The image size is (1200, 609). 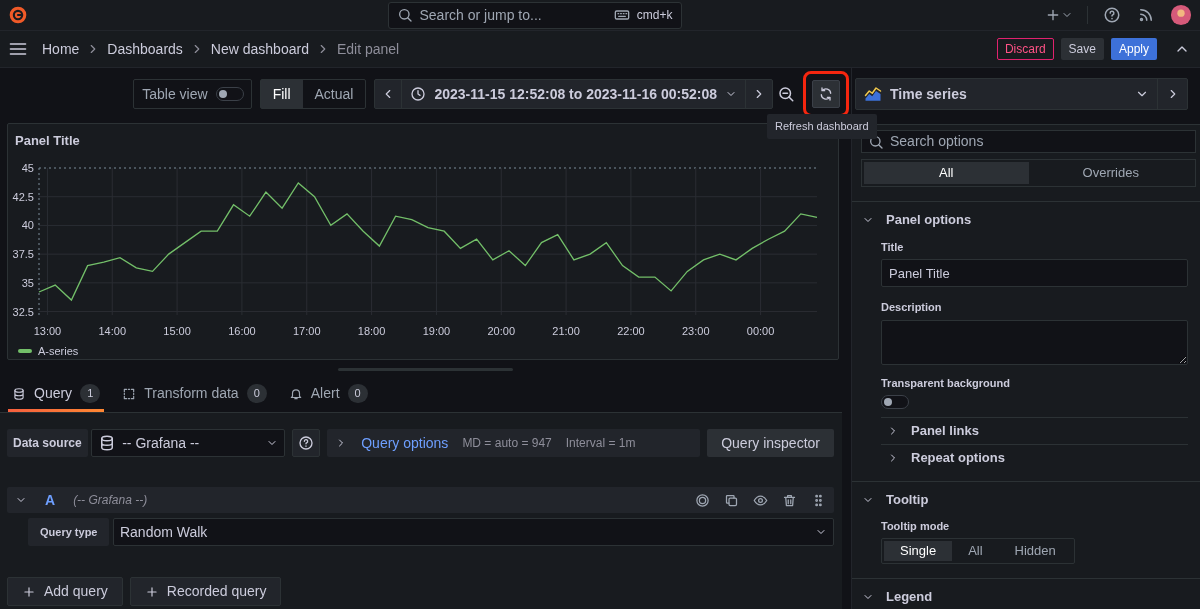 What do you see at coordinates (1025, 49) in the screenshot?
I see `discard-button: Discard` at bounding box center [1025, 49].